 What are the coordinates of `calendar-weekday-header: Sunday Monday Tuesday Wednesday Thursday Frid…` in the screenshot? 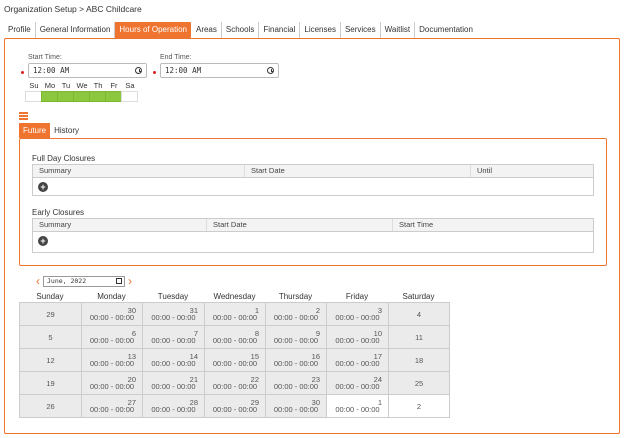 It's located at (234, 296).